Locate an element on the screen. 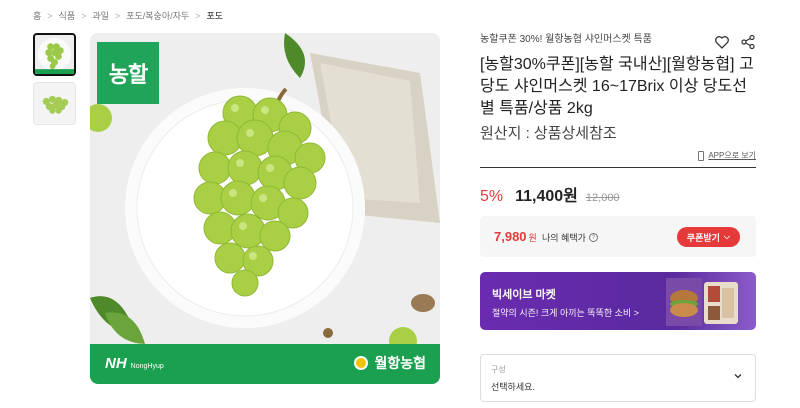 The image size is (800, 408). question-icon: ? is located at coordinates (593, 237).